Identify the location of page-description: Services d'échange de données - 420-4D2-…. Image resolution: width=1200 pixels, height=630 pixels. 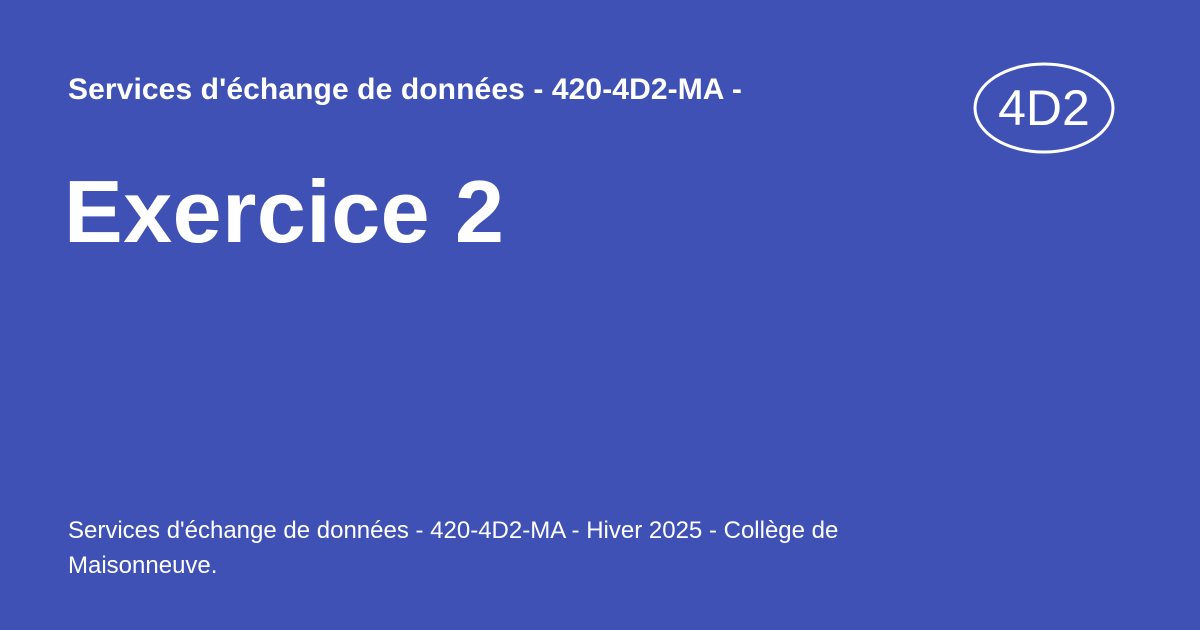
(453, 548).